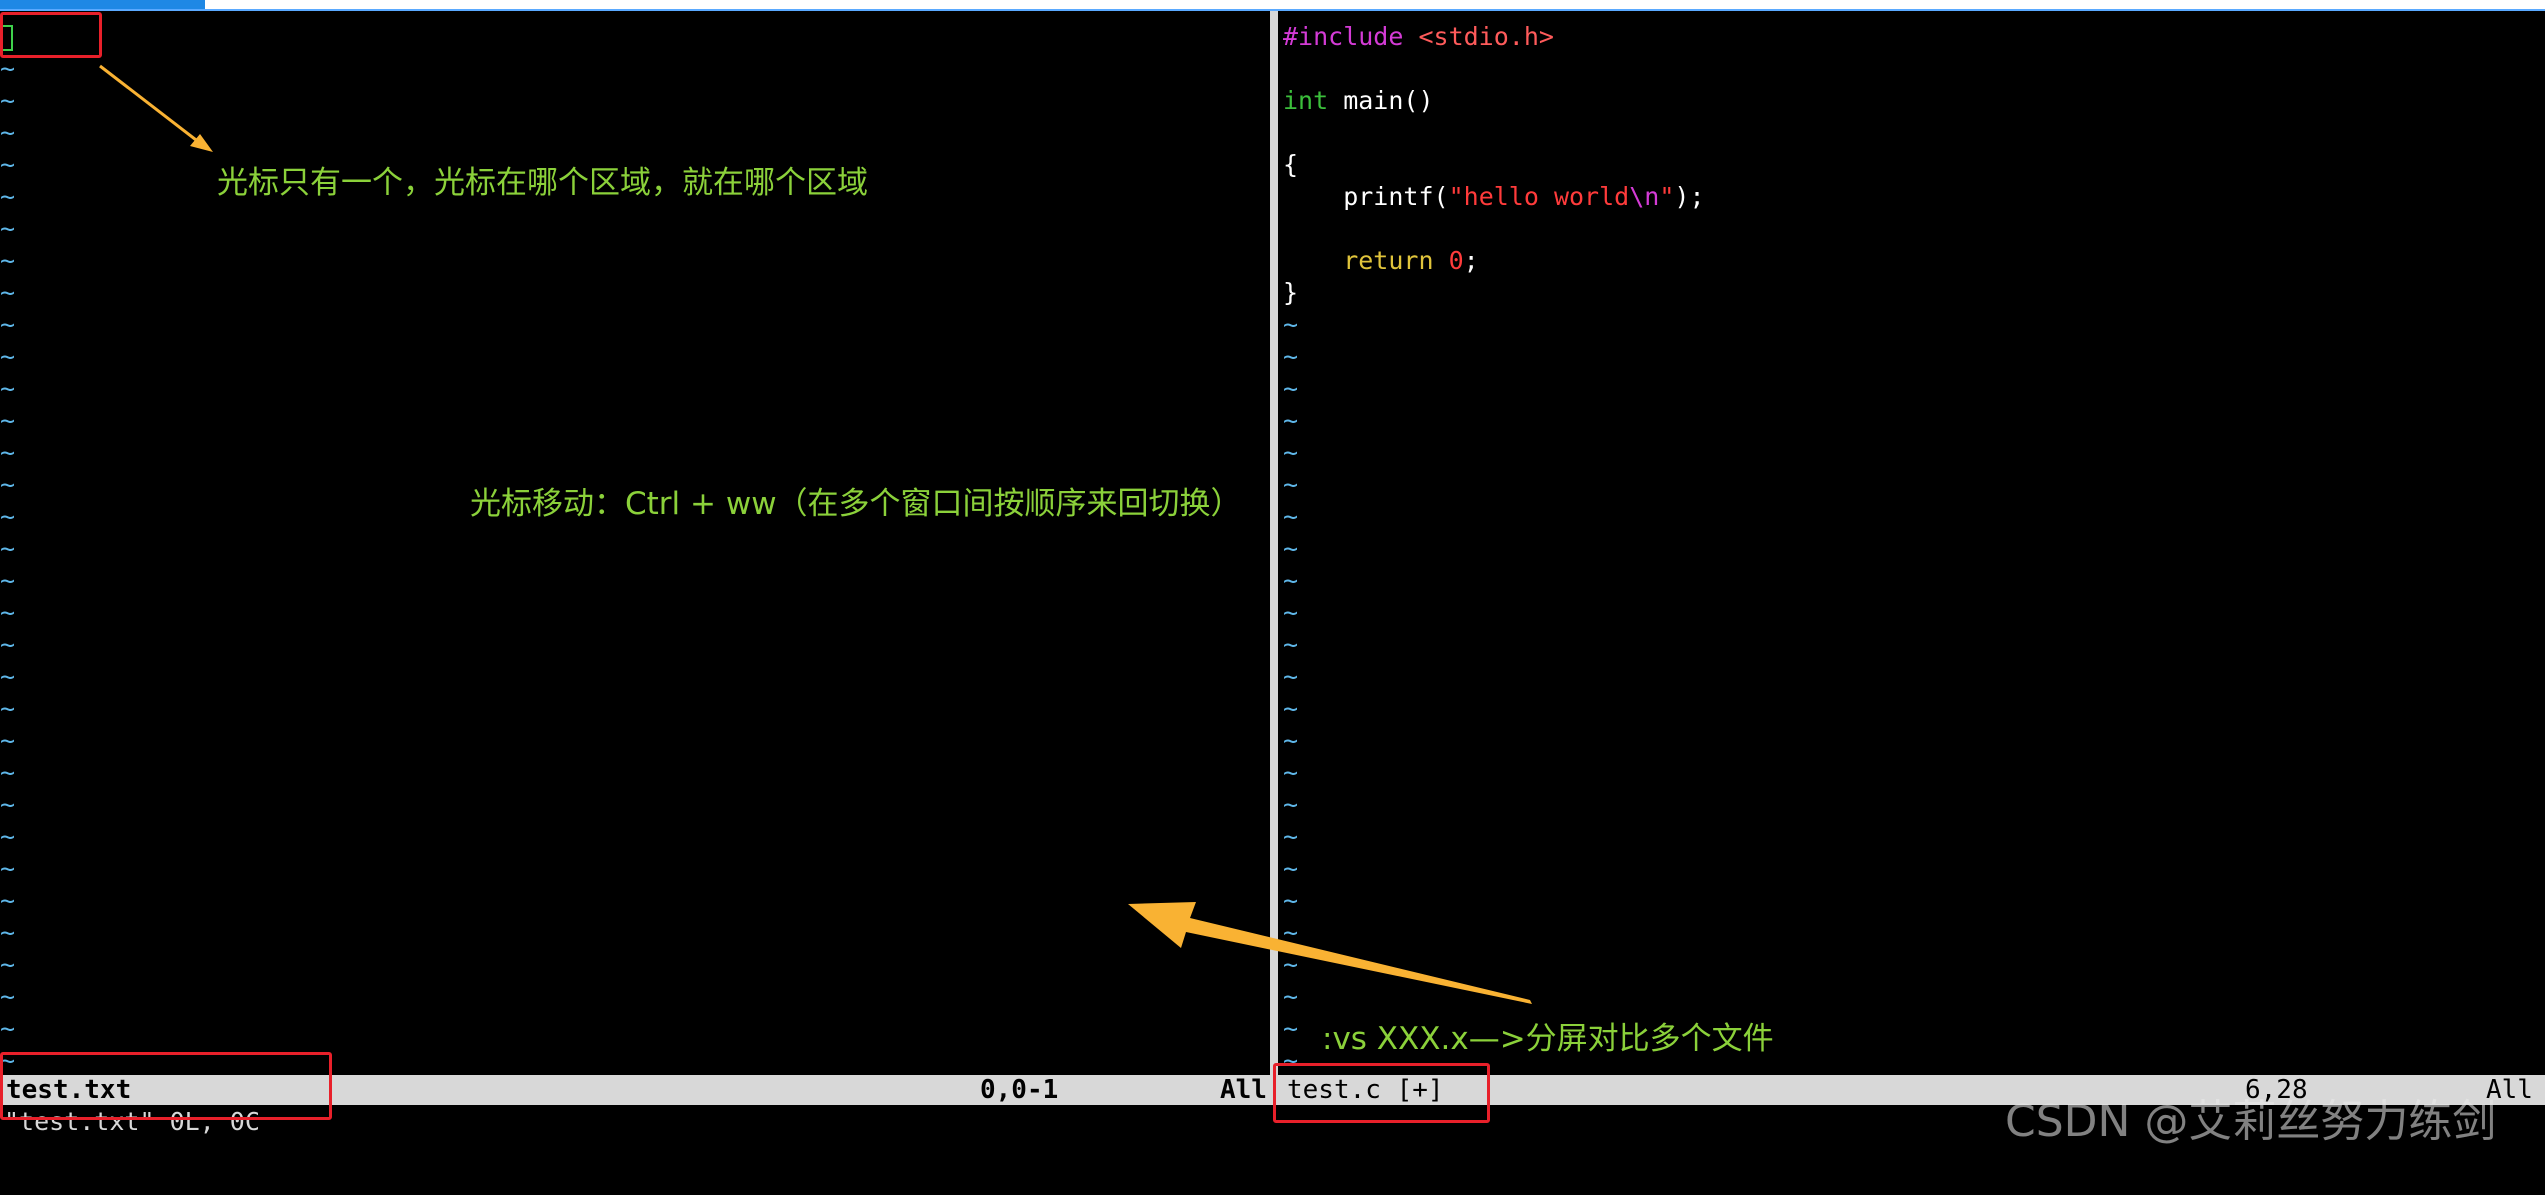 The width and height of the screenshot is (2545, 1195). Describe the element at coordinates (1381, 260) in the screenshot. I see `code-line-8: return 0;` at that location.